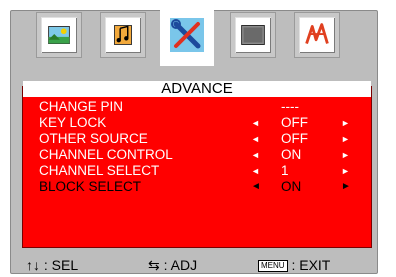  I want to click on row-channel-select: CHANNEL SELECT ◄ 1 ►, so click(197, 171).